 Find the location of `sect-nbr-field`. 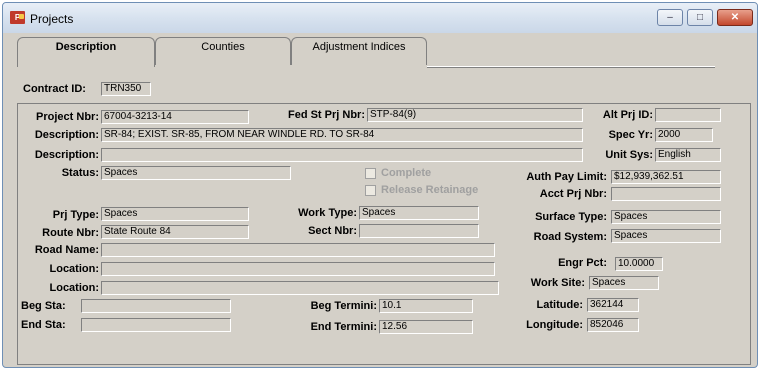

sect-nbr-field is located at coordinates (419, 231).